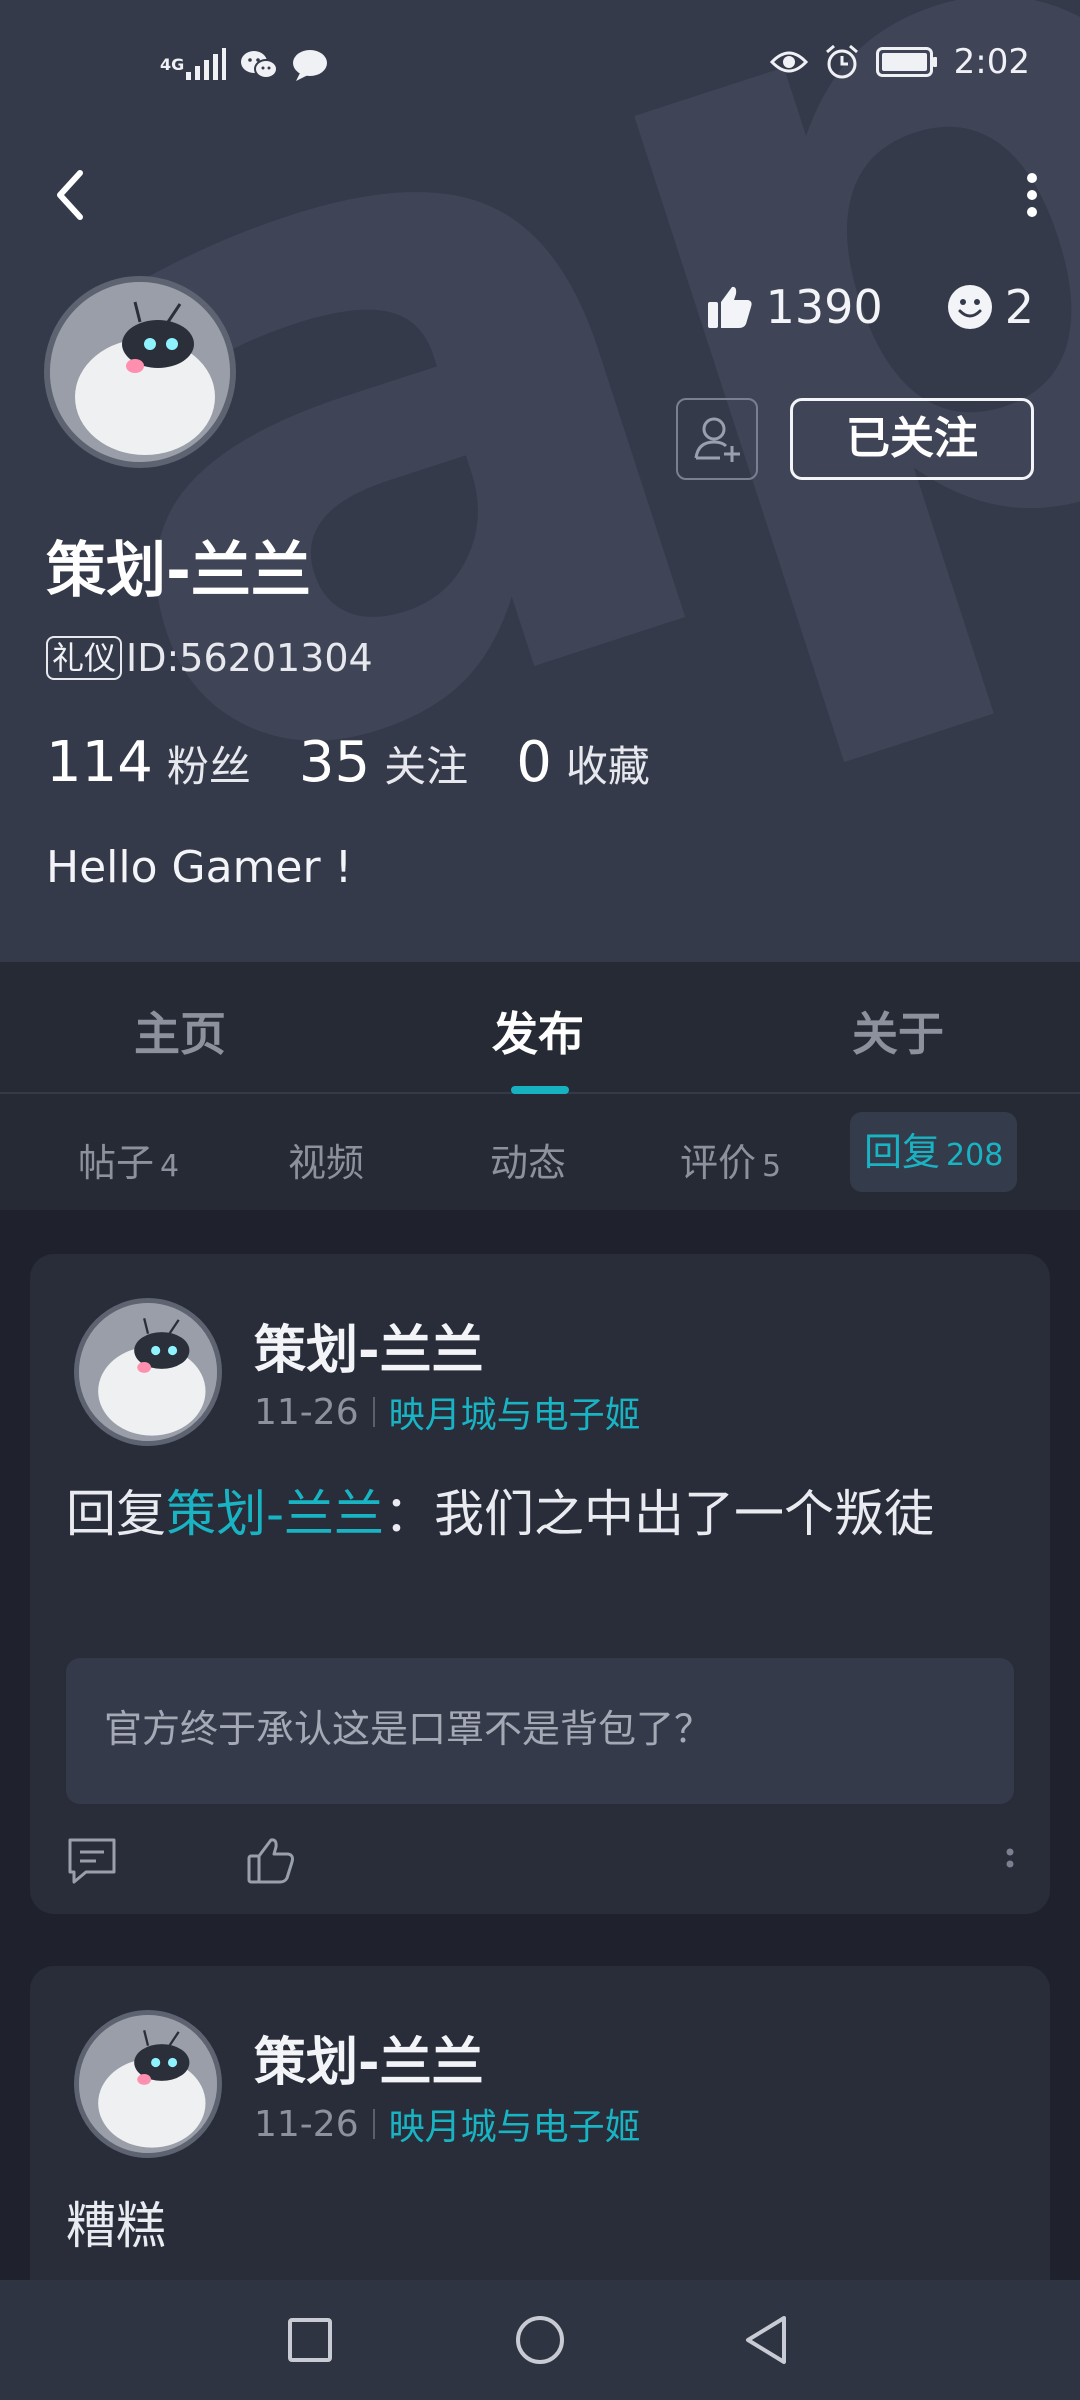 The image size is (1080, 2400). Describe the element at coordinates (116, 1514) in the screenshot. I see `reply-prefix: 回复` at that location.